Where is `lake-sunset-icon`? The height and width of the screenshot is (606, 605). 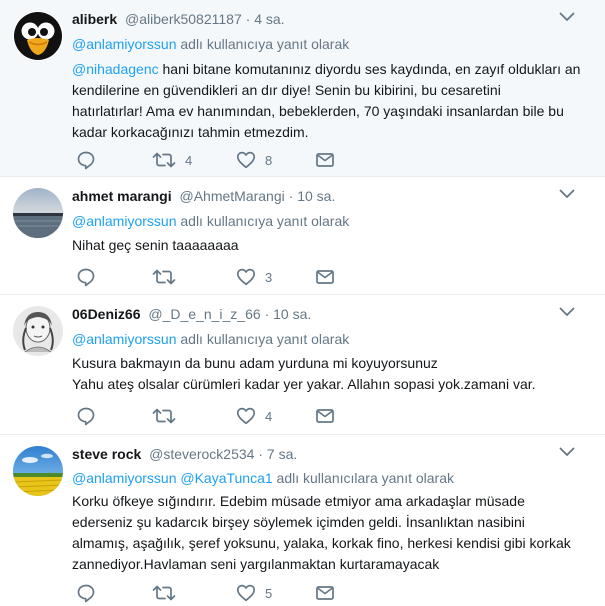
lake-sunset-icon is located at coordinates (38, 213).